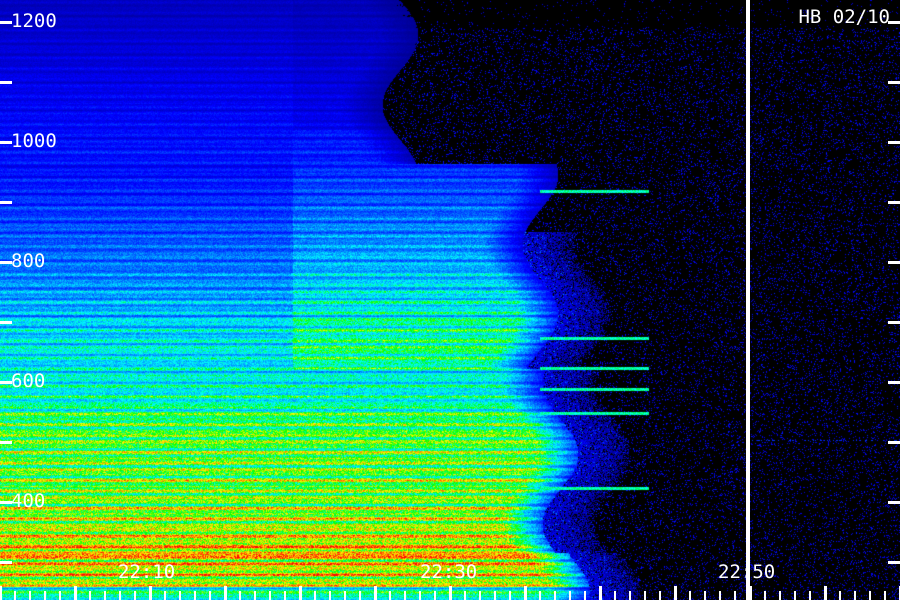 The image size is (900, 600). What do you see at coordinates (748, 300) in the screenshot?
I see `time-marker-line` at bounding box center [748, 300].